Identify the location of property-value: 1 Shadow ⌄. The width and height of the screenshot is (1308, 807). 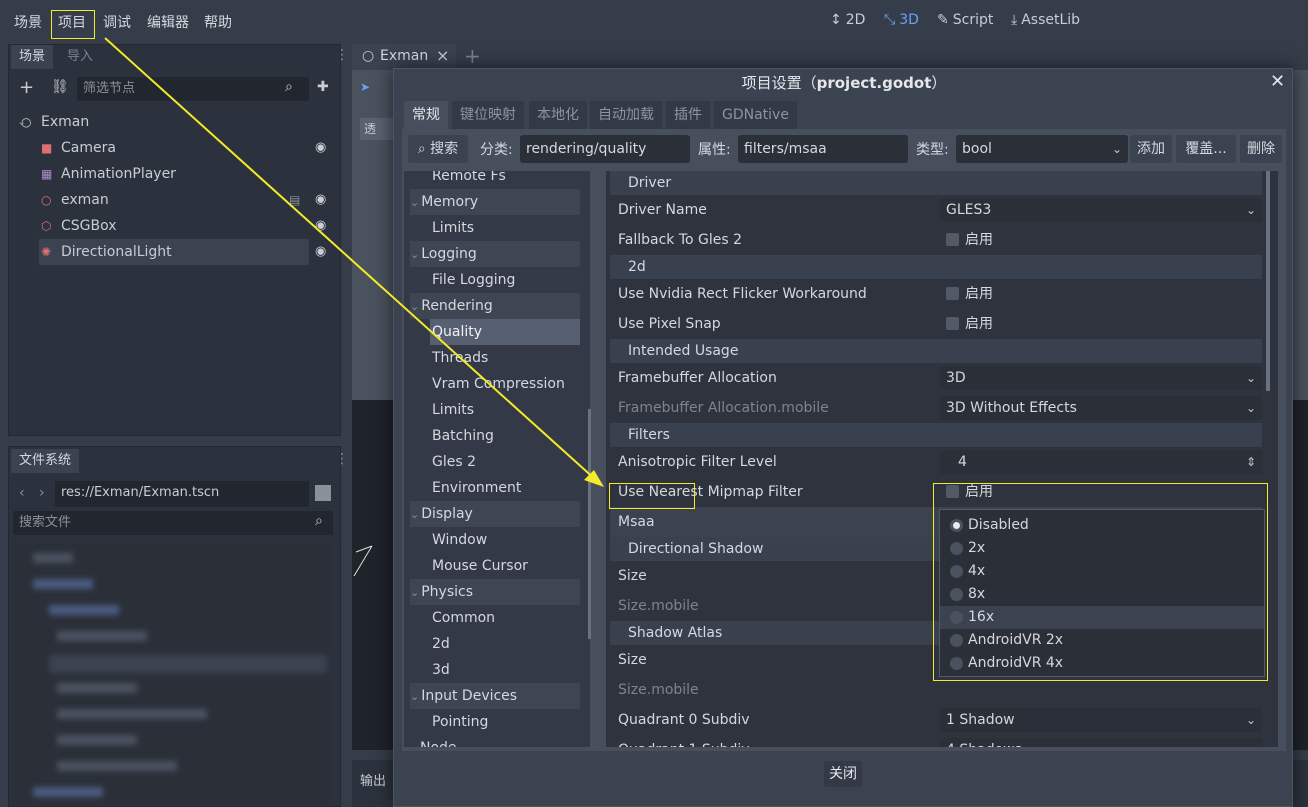
(1101, 720).